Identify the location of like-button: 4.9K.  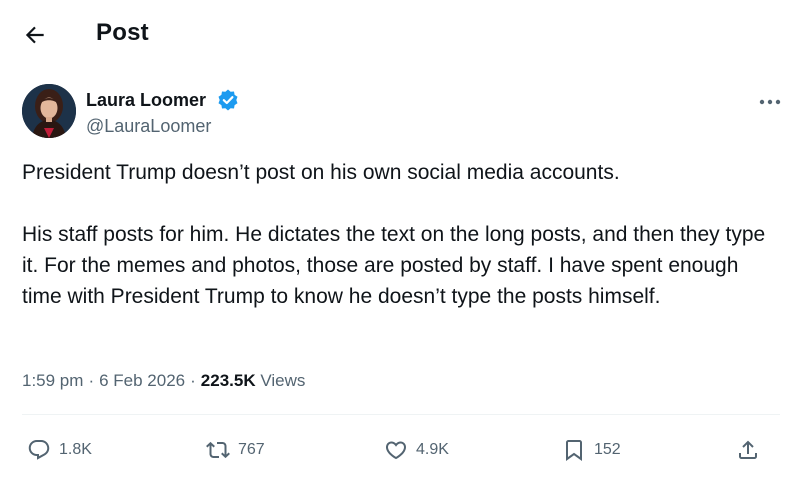
(416, 450).